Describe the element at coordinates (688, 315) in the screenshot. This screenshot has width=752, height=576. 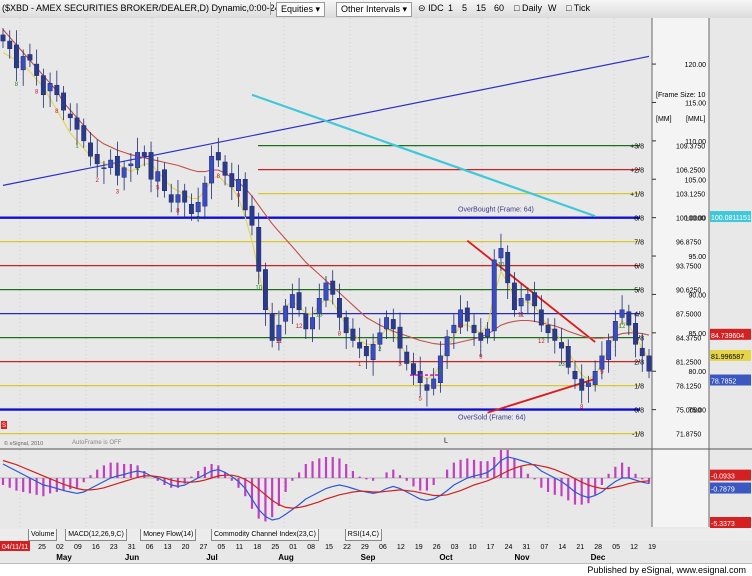
I see `mm-line-value: 87.5000` at that location.